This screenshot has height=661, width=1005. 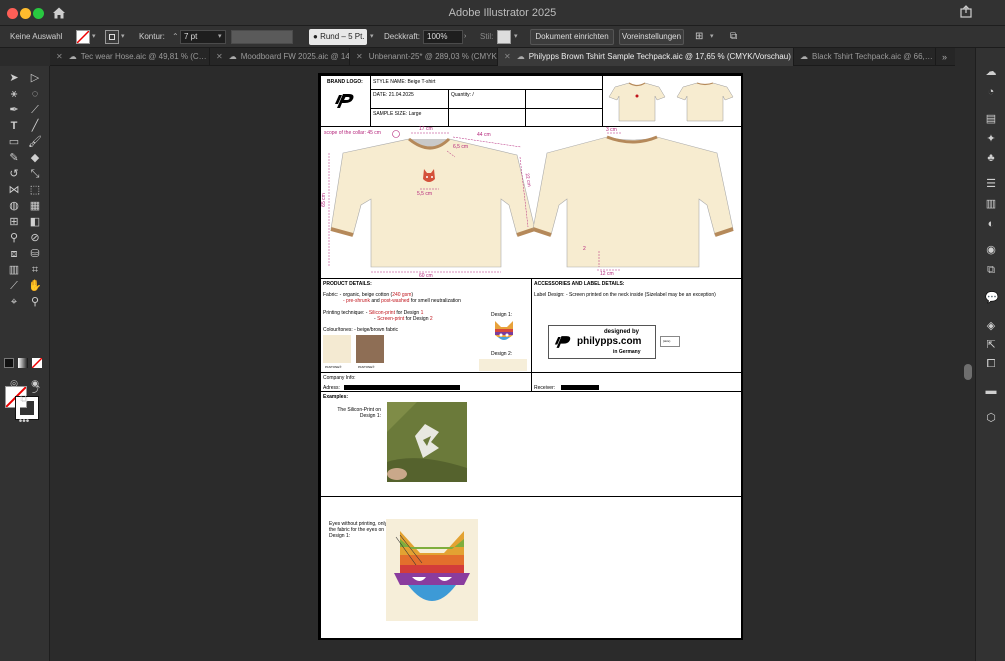 I want to click on type-tool-icon: T, so click(x=14, y=126).